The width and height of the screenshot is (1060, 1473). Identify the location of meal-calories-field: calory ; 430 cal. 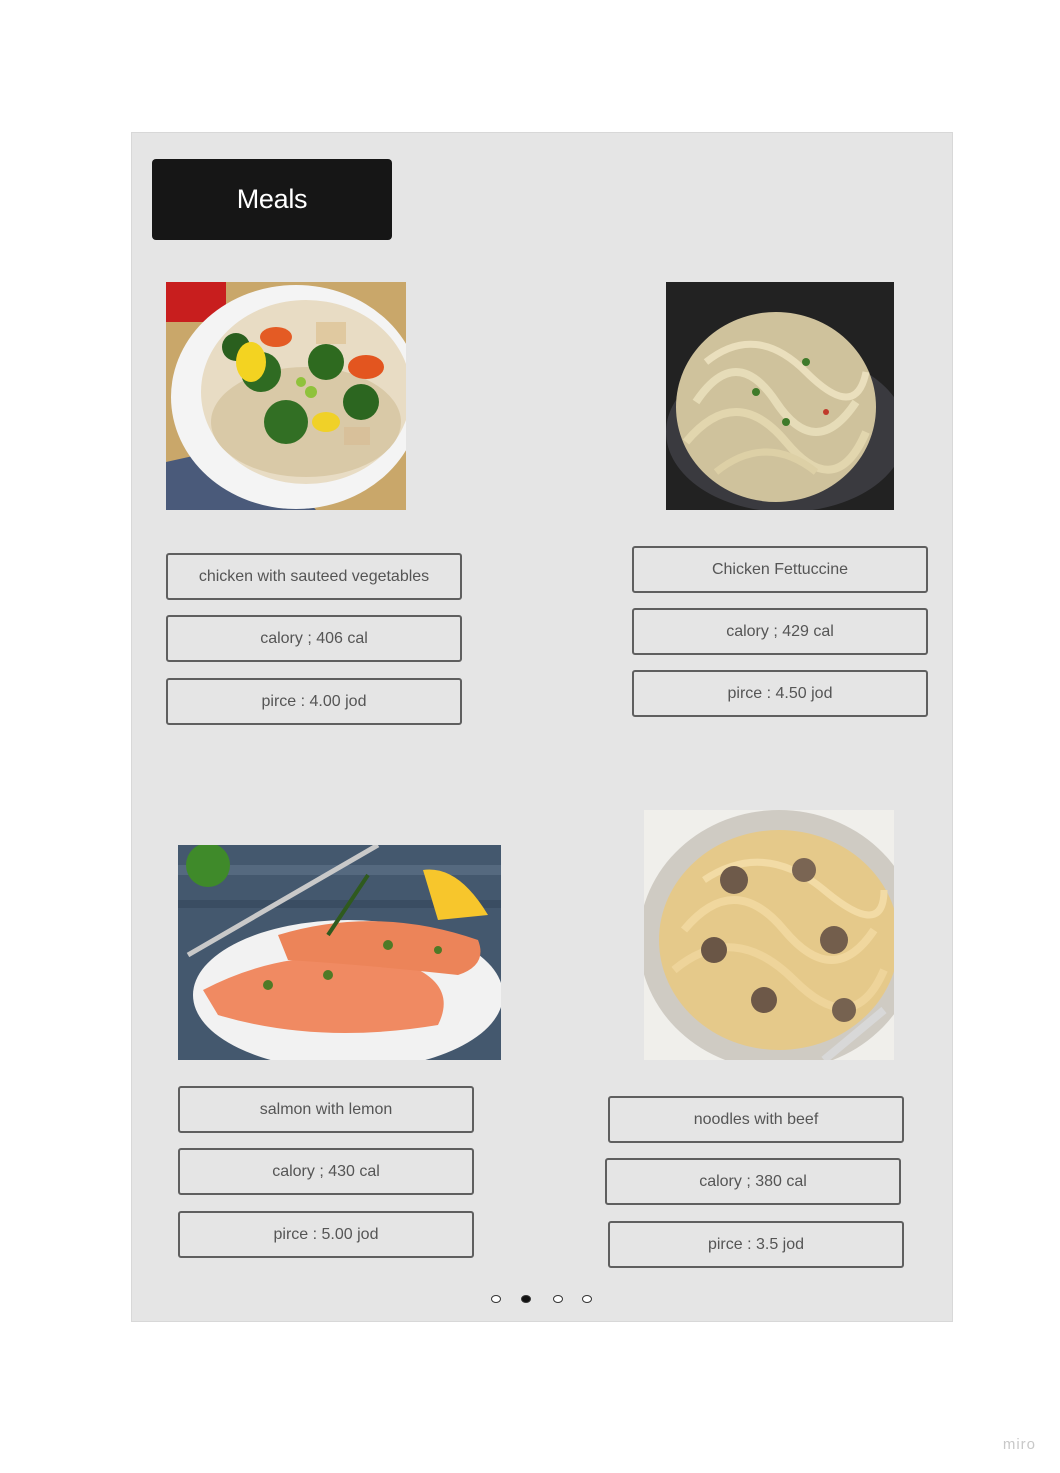
(326, 1171).